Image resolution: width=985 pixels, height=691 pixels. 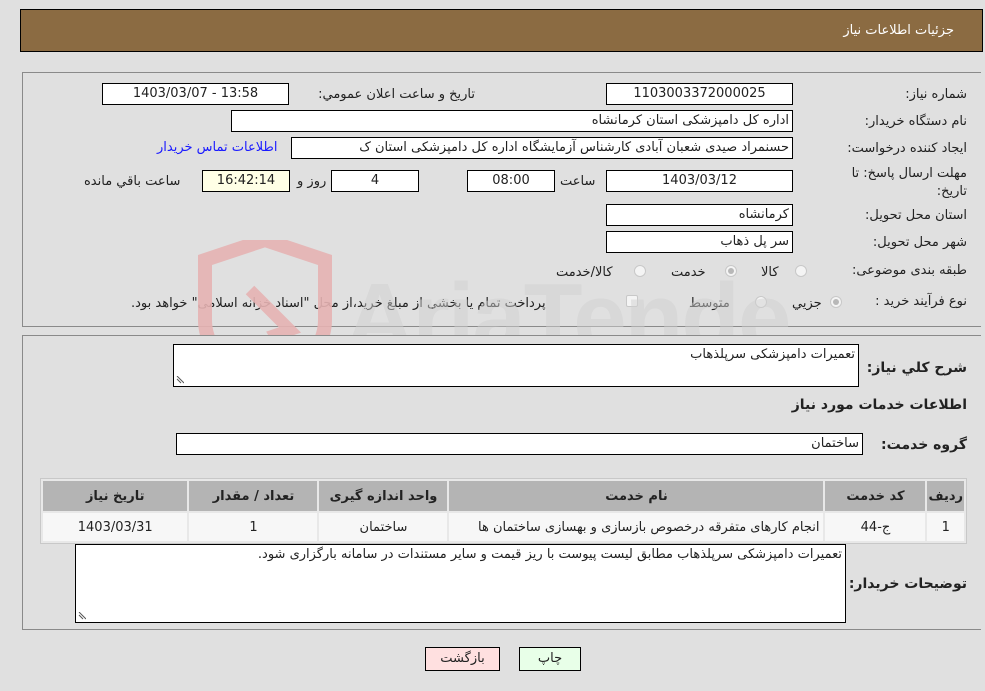 I want to click on cell-service-code: ج-44, so click(x=875, y=527).